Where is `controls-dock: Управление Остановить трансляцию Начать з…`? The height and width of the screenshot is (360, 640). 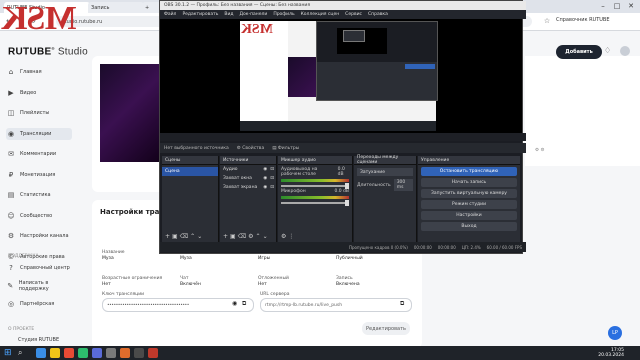 controls-dock: Управление Остановить трансляцию Начать з… is located at coordinates (469, 199).